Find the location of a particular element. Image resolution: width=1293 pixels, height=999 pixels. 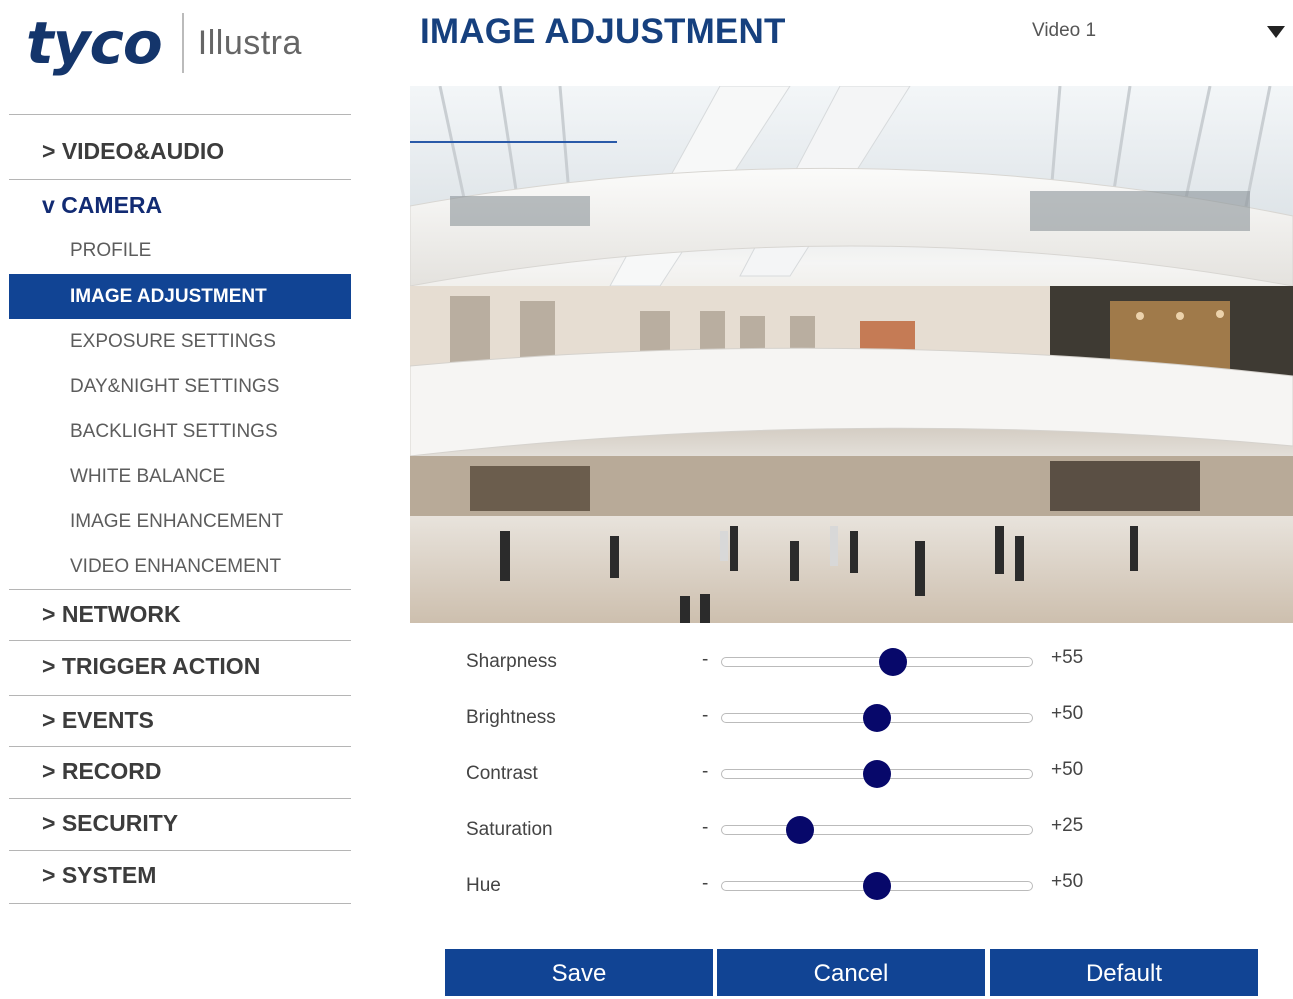

sidebar-section-system: > SYSTEM is located at coordinates (180, 877).